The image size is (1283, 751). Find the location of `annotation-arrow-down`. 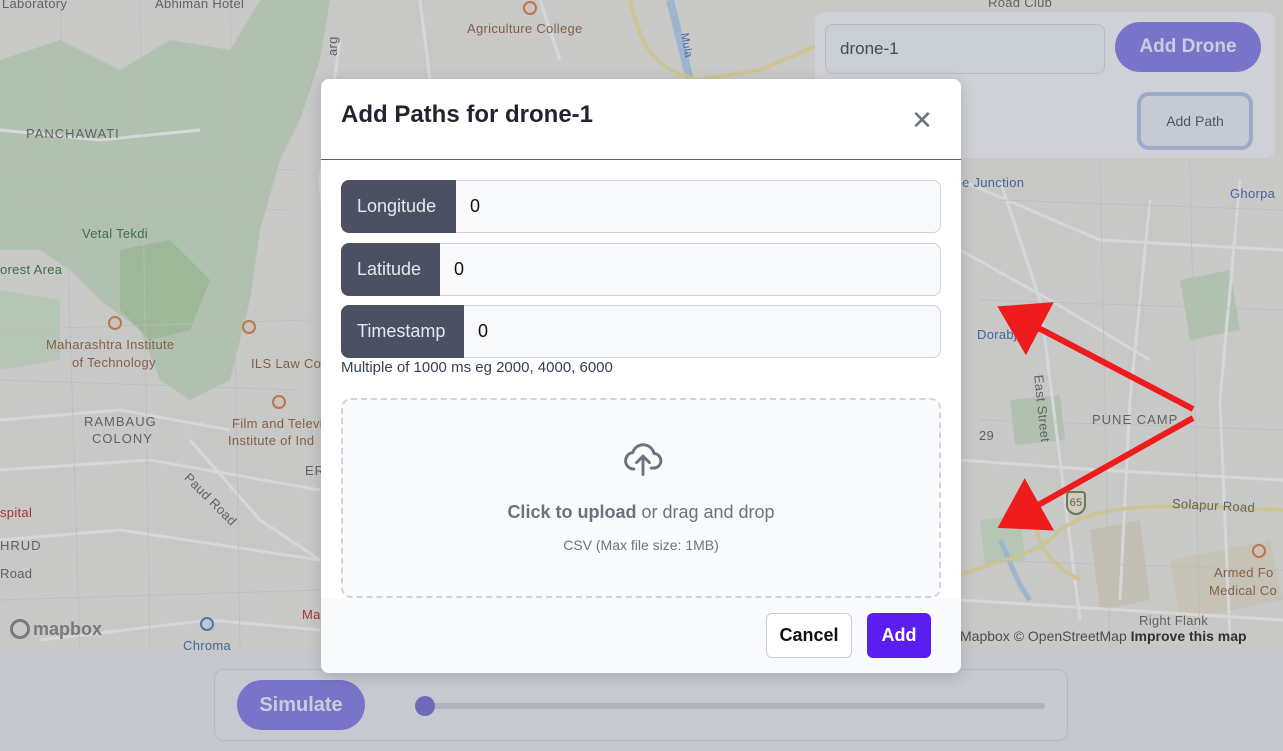

annotation-arrow-down is located at coordinates (1096, 473).